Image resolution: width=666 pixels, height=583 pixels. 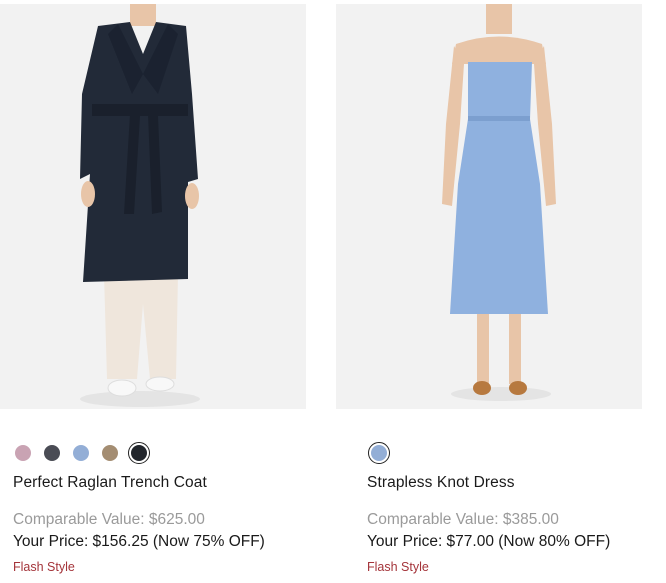 What do you see at coordinates (463, 519) in the screenshot?
I see `comparable-value: Comparable Value: $385.00` at bounding box center [463, 519].